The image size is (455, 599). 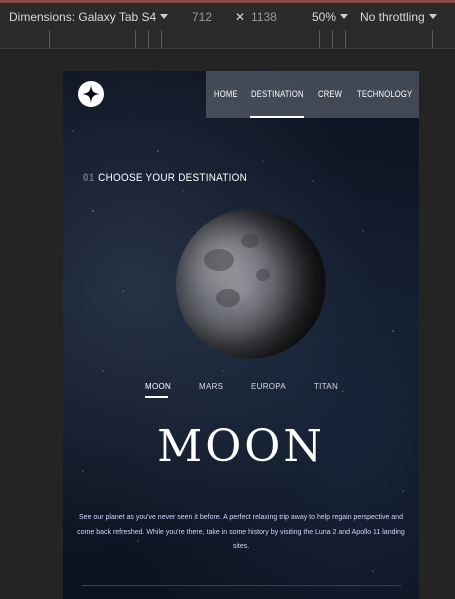 I want to click on nav-item-crew: CREW, so click(x=330, y=94).